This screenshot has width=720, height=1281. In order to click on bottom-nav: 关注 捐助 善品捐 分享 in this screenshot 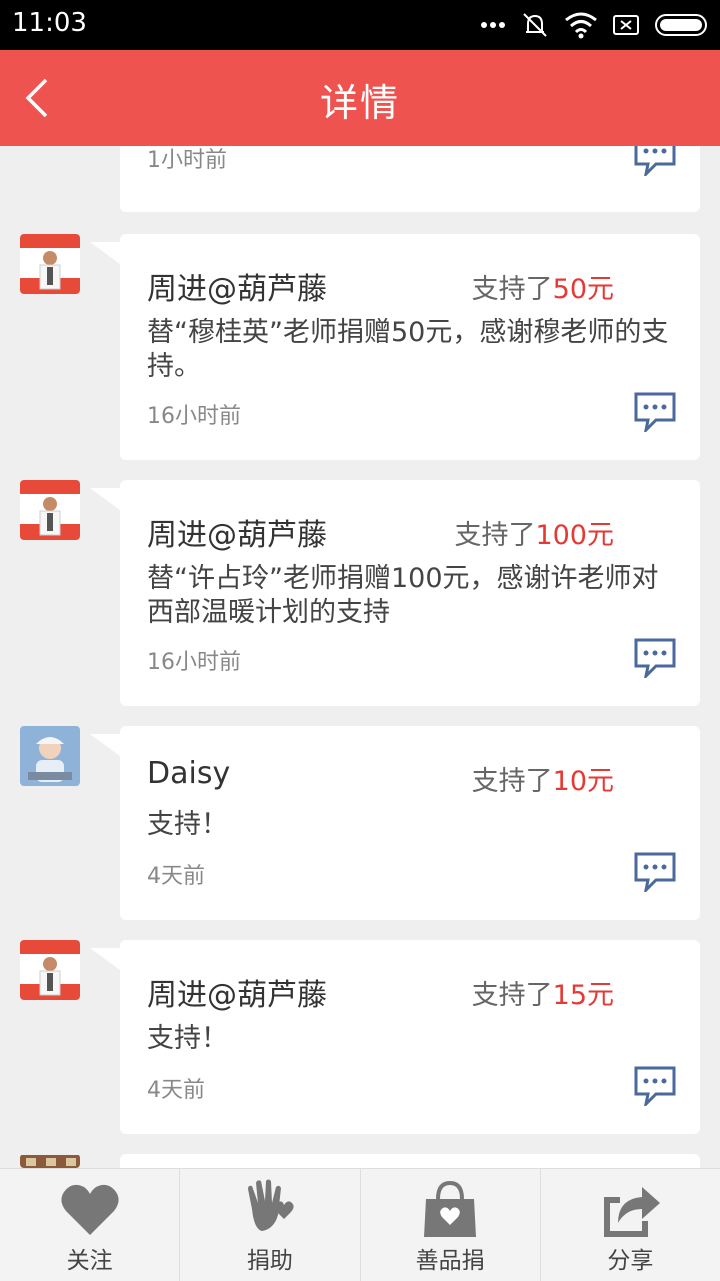, I will do `click(360, 1224)`.